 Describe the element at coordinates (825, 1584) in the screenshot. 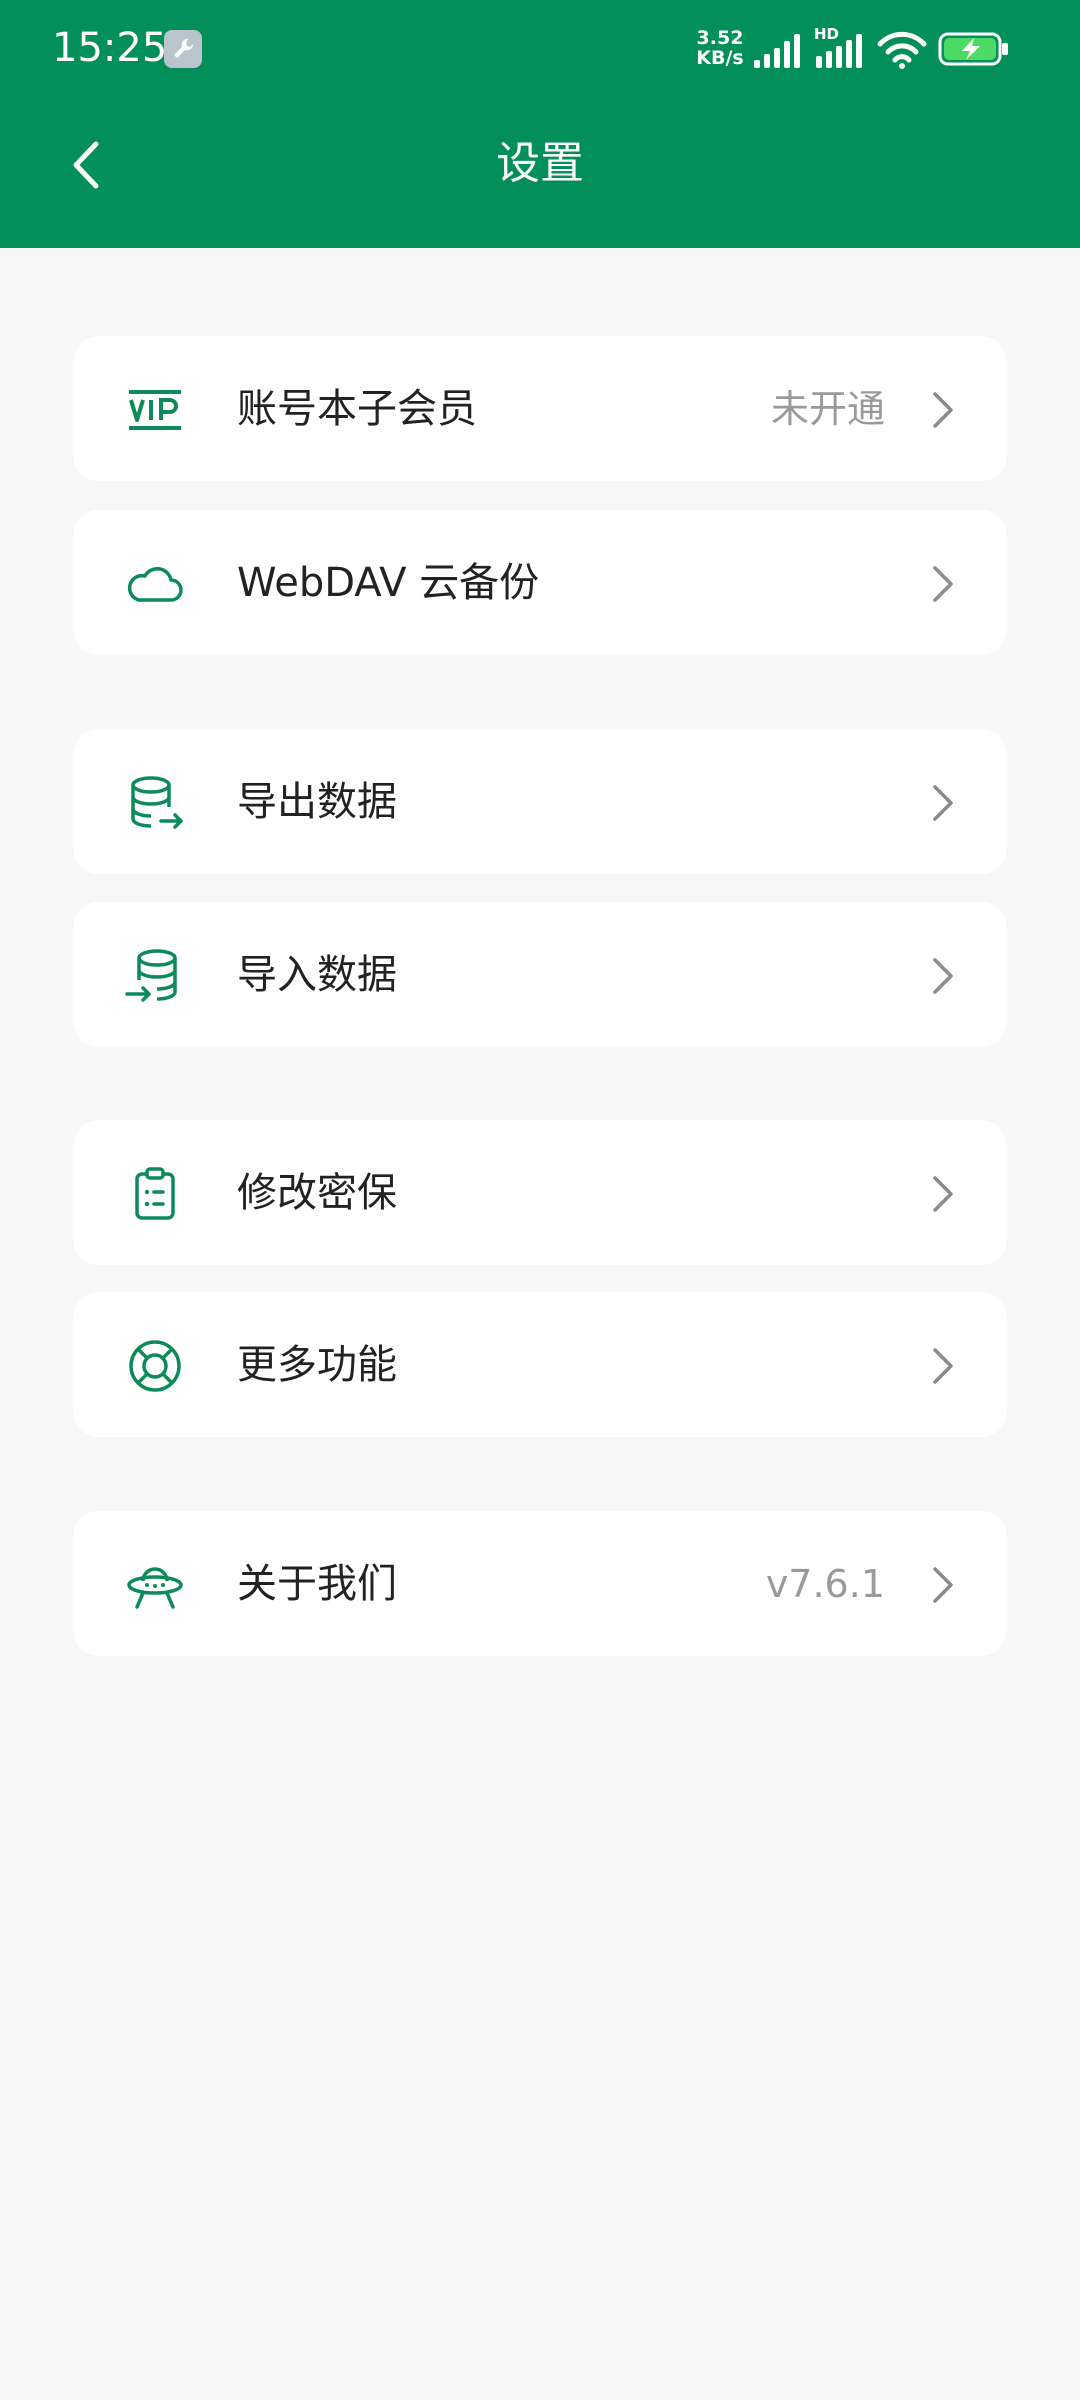

I see `app-version: v7.6.1` at that location.